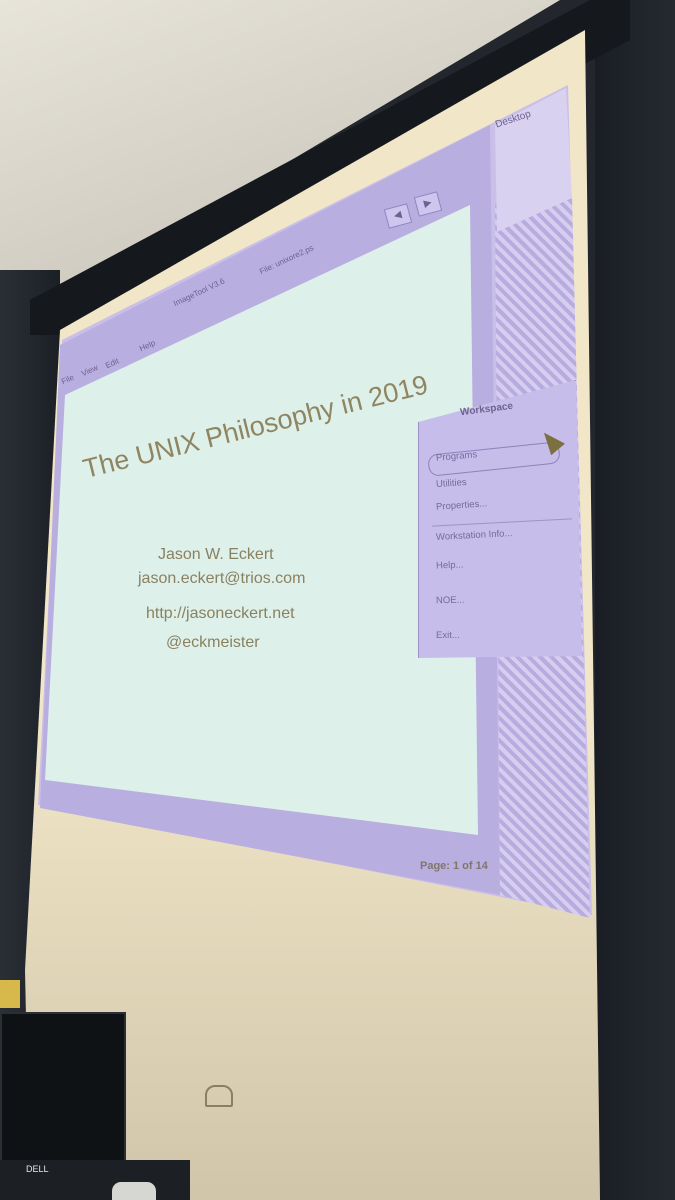 The height and width of the screenshot is (1200, 675). Describe the element at coordinates (635, 600) in the screenshot. I see `right-wall` at that location.